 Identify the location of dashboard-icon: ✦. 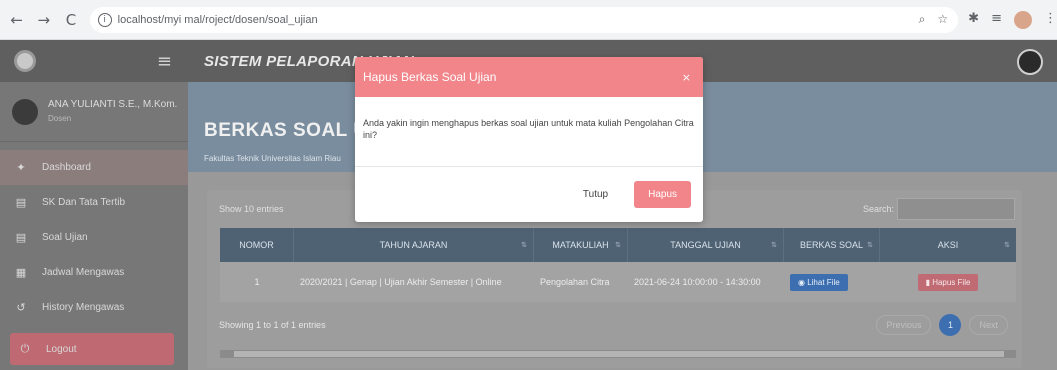
(21, 167).